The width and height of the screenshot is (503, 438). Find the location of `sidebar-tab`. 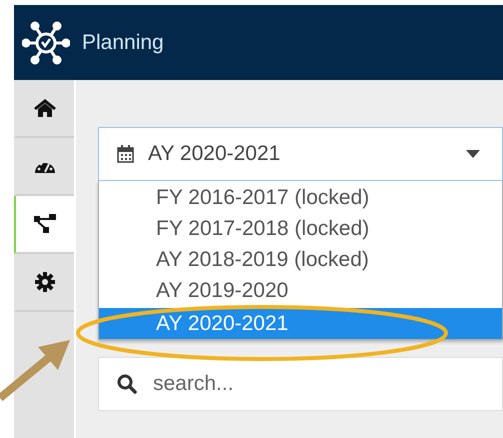

sidebar-tab is located at coordinates (44, 225).